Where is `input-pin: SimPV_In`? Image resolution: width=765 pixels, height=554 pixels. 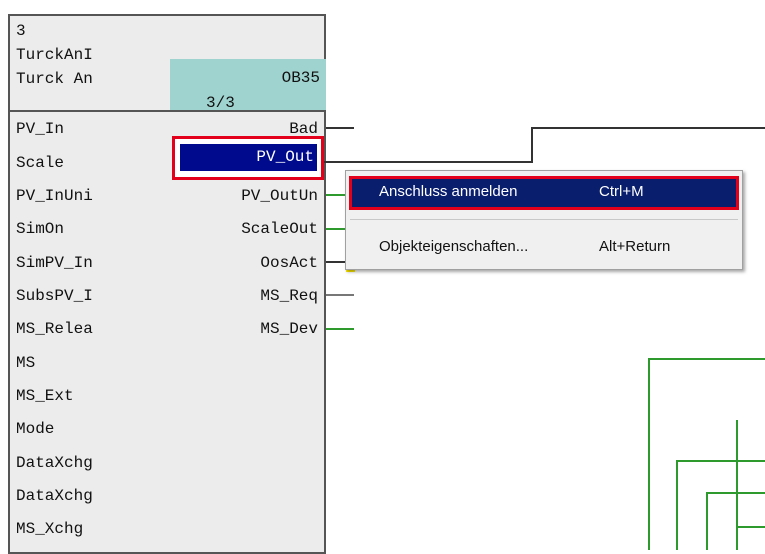 input-pin: SimPV_In is located at coordinates (54, 263).